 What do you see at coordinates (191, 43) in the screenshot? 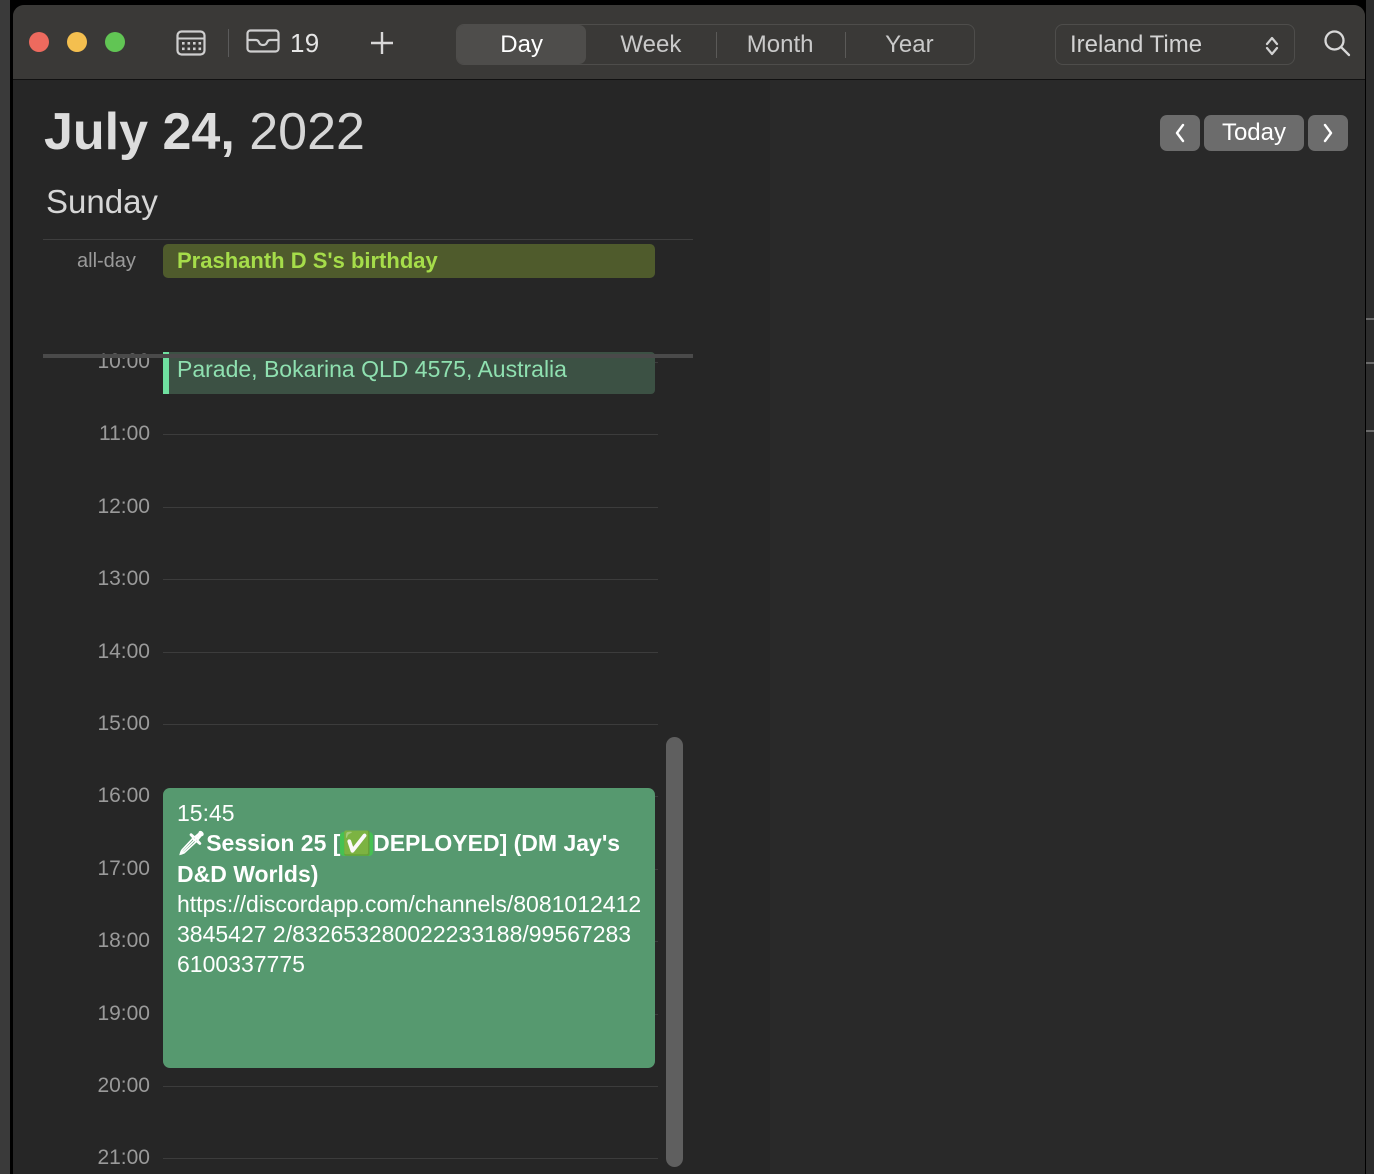
I see `calendar-grid-icon` at bounding box center [191, 43].